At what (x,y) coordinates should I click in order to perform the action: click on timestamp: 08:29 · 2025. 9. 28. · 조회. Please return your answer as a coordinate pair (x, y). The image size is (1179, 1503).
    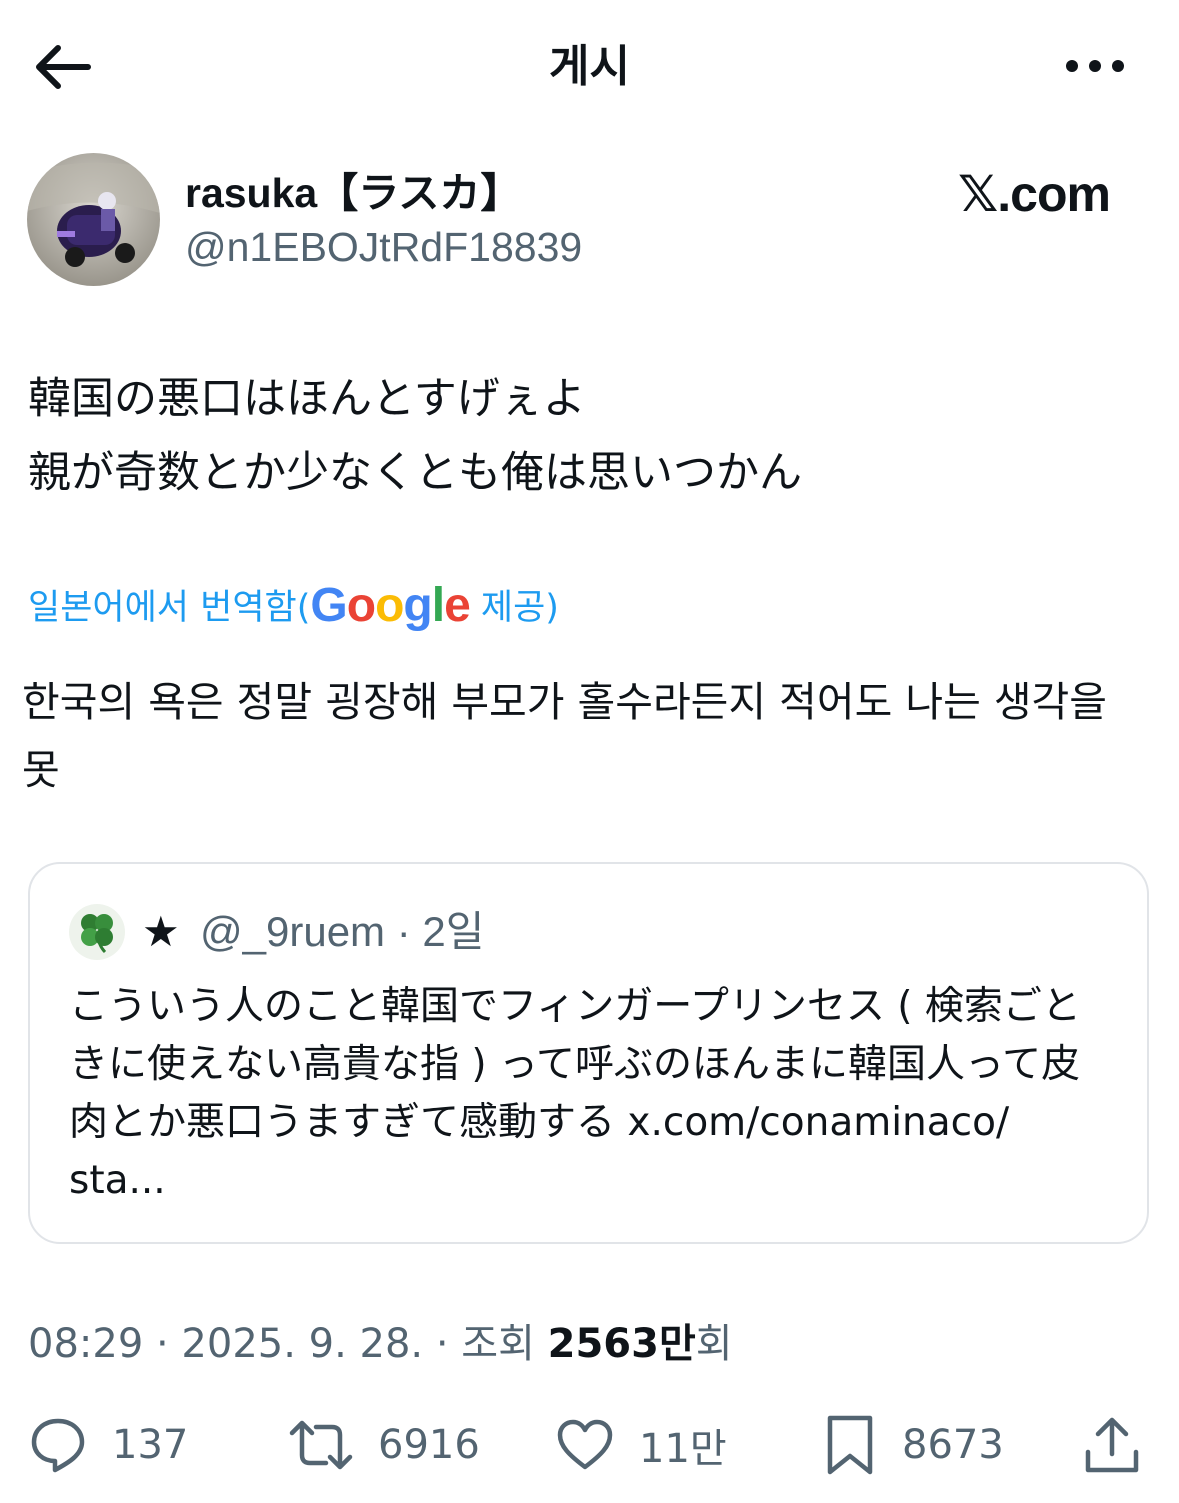
    Looking at the image, I should click on (288, 1344).